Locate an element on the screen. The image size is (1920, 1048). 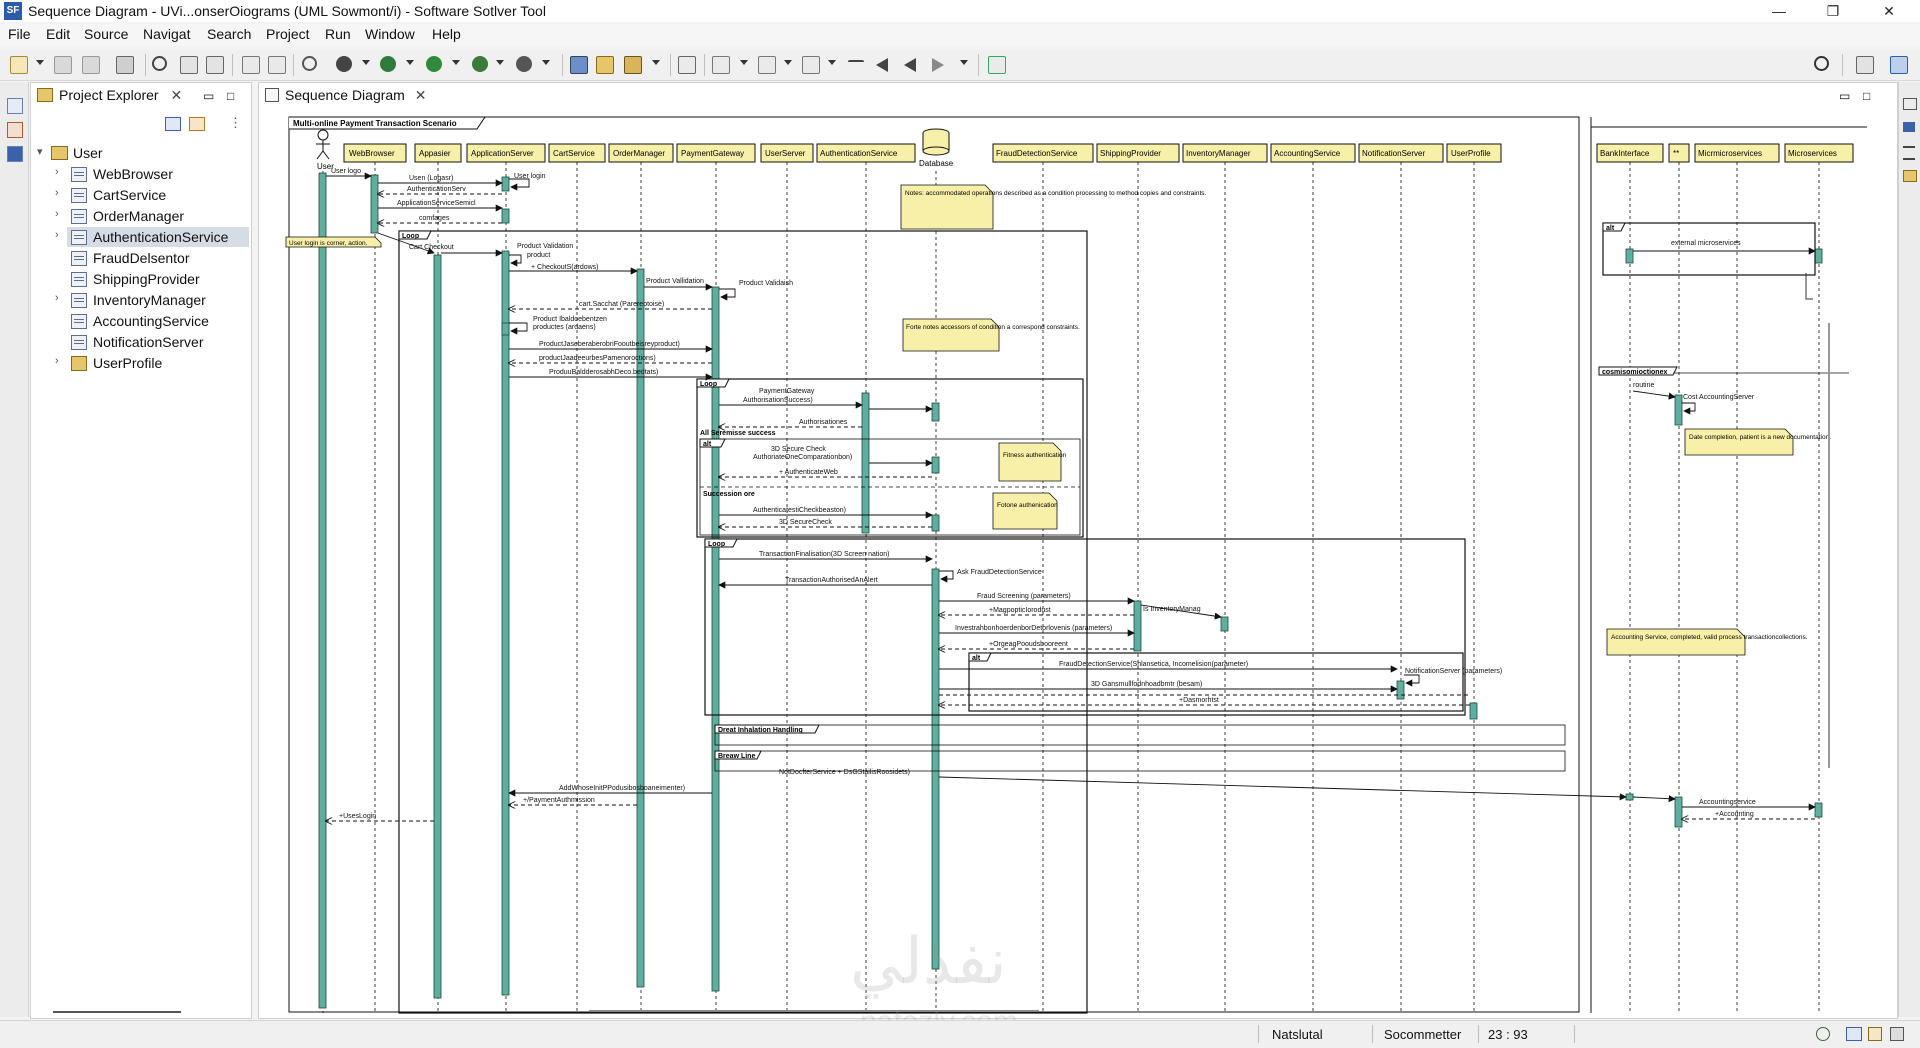
minimize-button: — is located at coordinates (1779, 11).